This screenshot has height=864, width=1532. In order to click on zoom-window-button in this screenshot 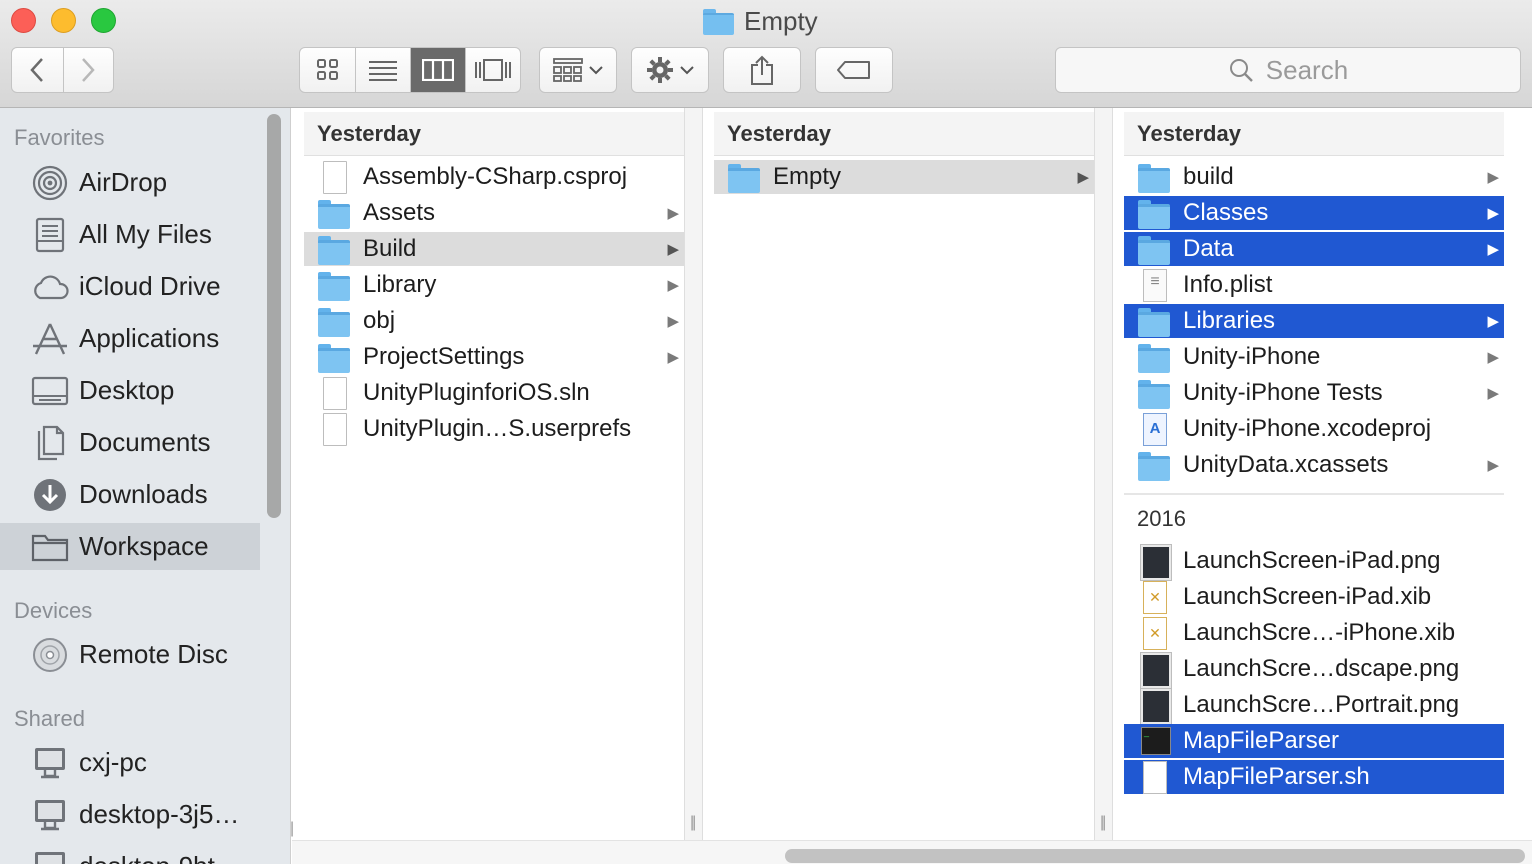, I will do `click(103, 20)`.